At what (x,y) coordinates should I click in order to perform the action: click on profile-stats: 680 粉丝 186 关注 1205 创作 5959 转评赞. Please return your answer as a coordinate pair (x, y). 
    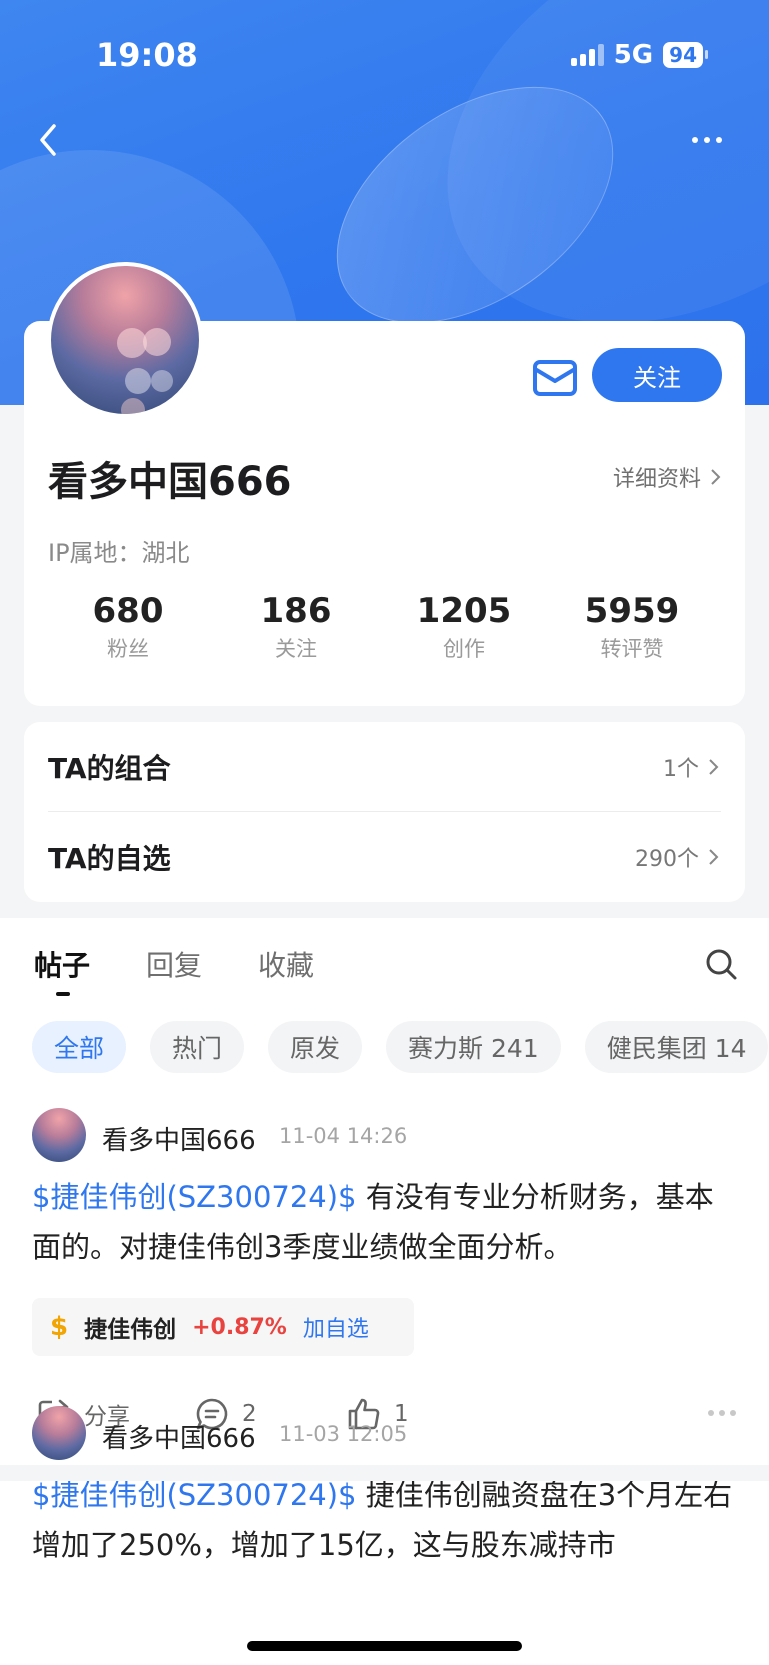
    Looking at the image, I should click on (384, 627).